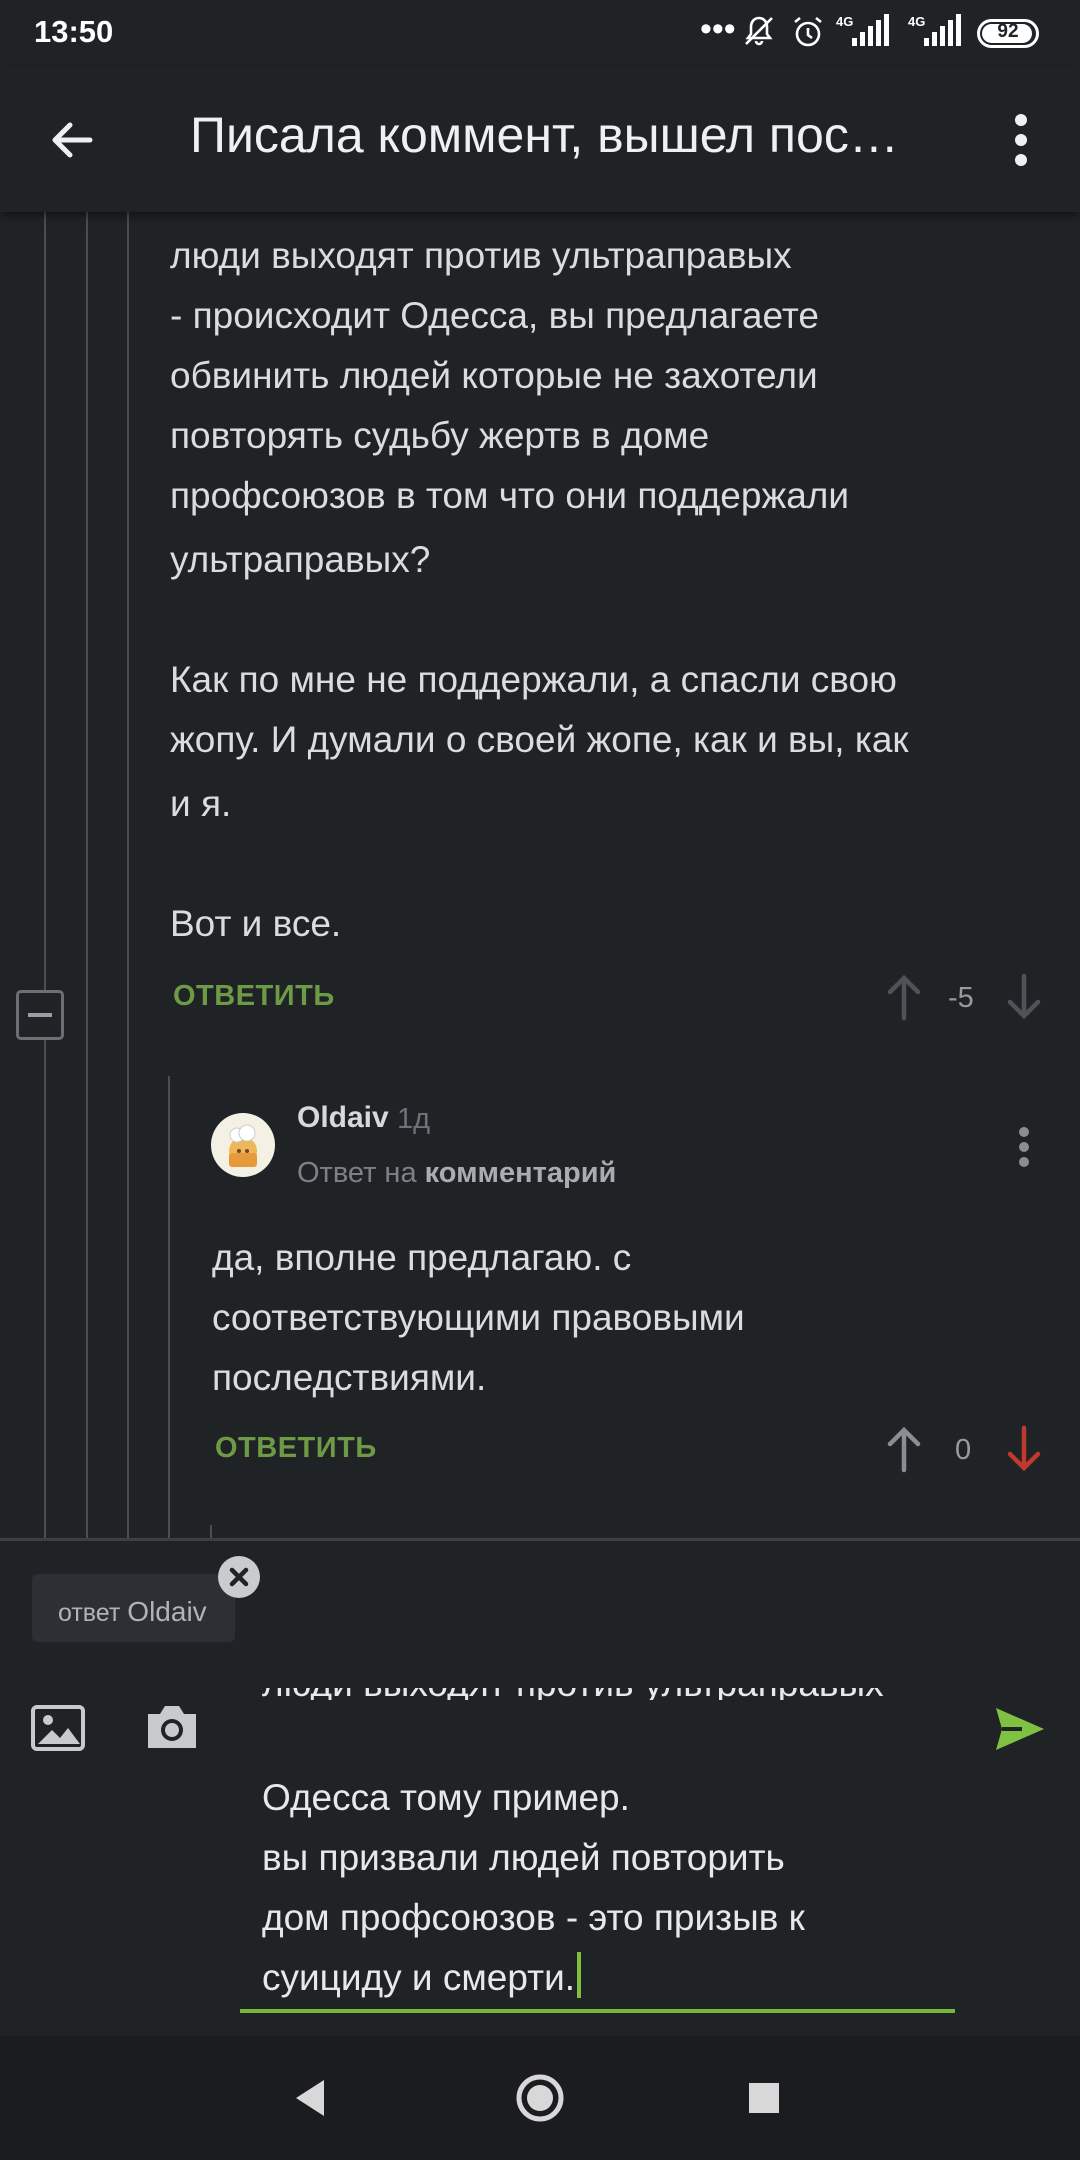  What do you see at coordinates (1022, 140) in the screenshot?
I see `more-options-button` at bounding box center [1022, 140].